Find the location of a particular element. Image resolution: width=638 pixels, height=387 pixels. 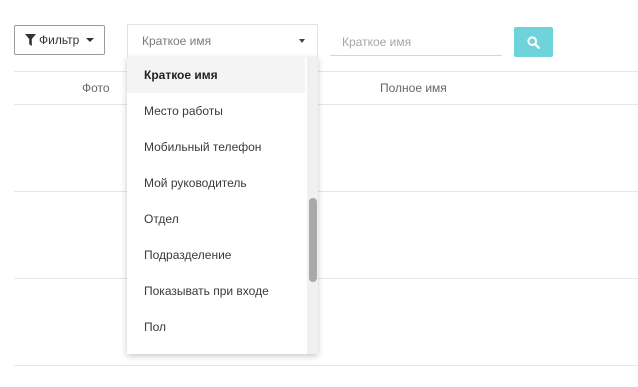

dropdown-option-label: Пол is located at coordinates (155, 327).